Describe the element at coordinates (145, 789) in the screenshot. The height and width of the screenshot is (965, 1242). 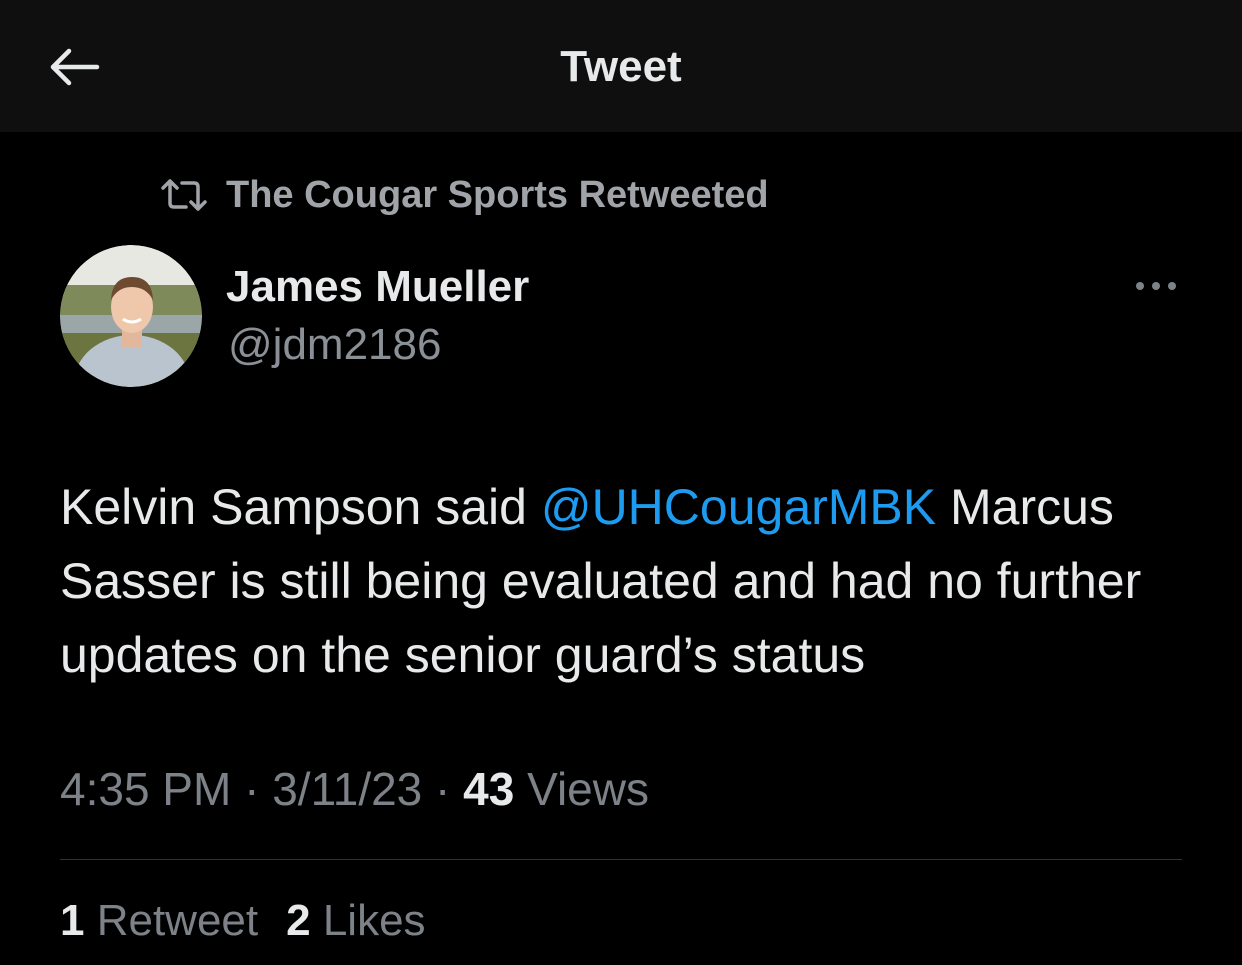
I see `tweet-time: 4:35 PM` at that location.